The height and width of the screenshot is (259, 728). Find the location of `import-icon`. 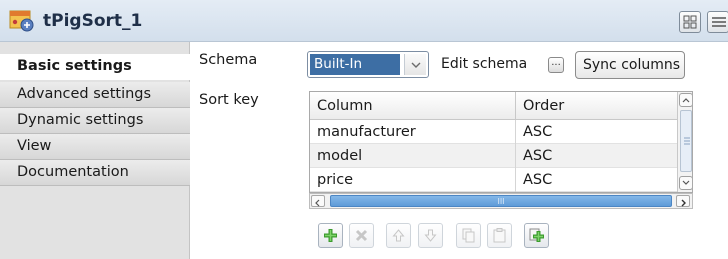

import-icon is located at coordinates (536, 235).